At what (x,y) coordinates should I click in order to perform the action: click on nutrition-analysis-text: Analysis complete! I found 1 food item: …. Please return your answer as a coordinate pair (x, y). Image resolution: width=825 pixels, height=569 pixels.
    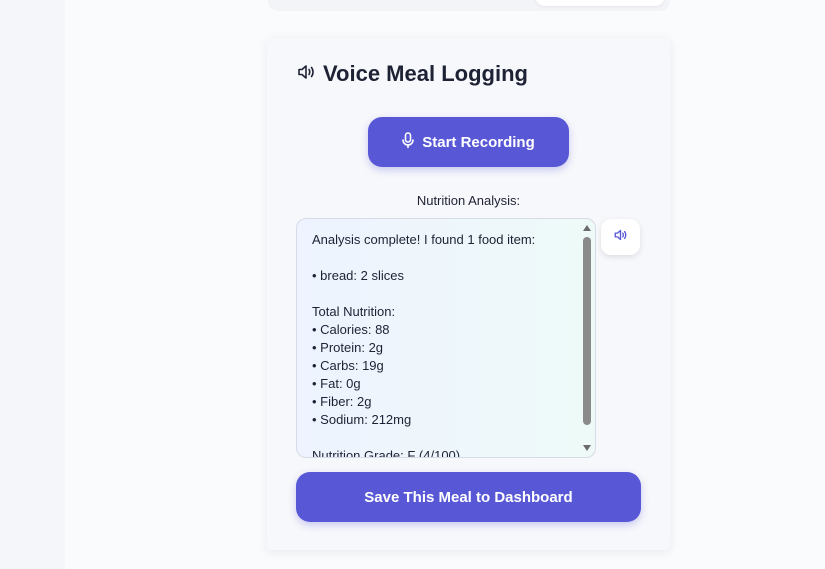
    Looking at the image, I should click on (424, 345).